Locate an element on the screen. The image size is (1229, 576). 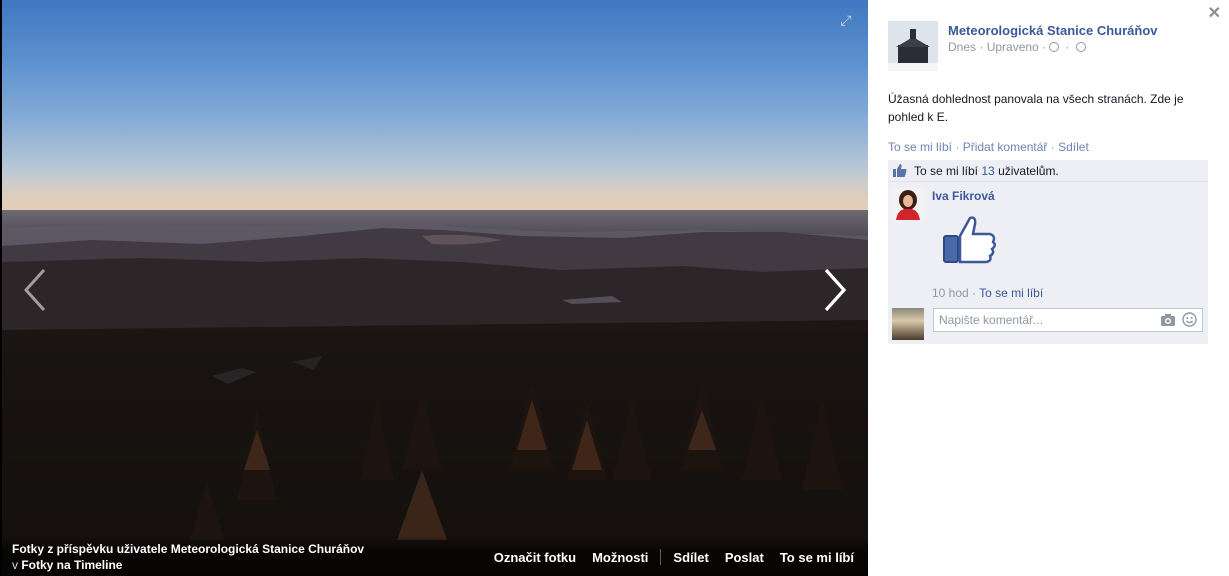
comment-time: 10 hod is located at coordinates (950, 293).